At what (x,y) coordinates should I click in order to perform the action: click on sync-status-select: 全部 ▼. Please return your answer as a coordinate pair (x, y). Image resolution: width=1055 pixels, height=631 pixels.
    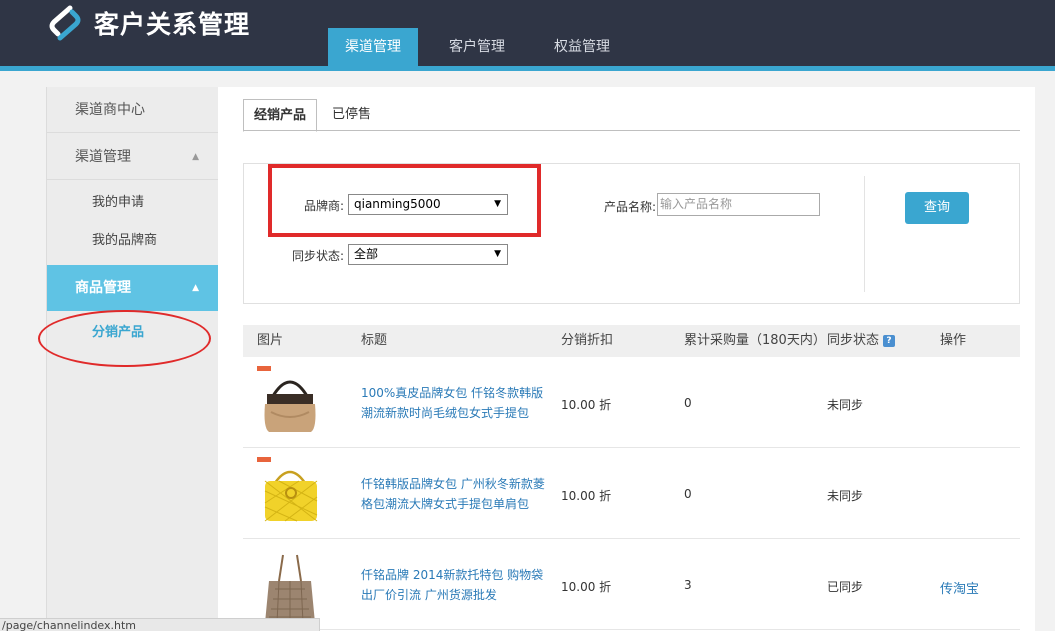
    Looking at the image, I should click on (428, 254).